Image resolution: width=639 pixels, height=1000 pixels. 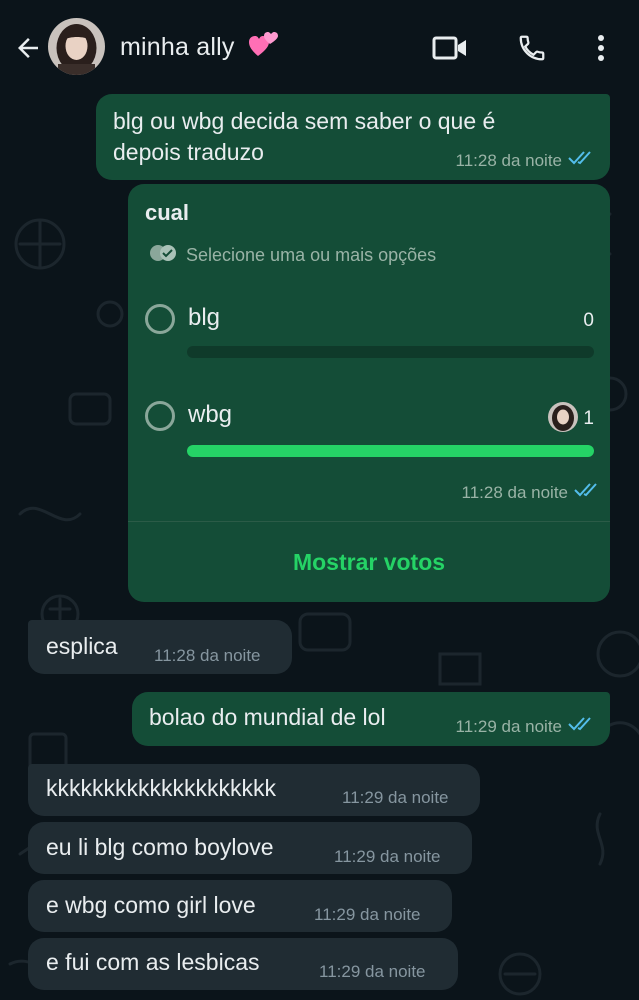 I want to click on back-arrow-icon, so click(x=28, y=48).